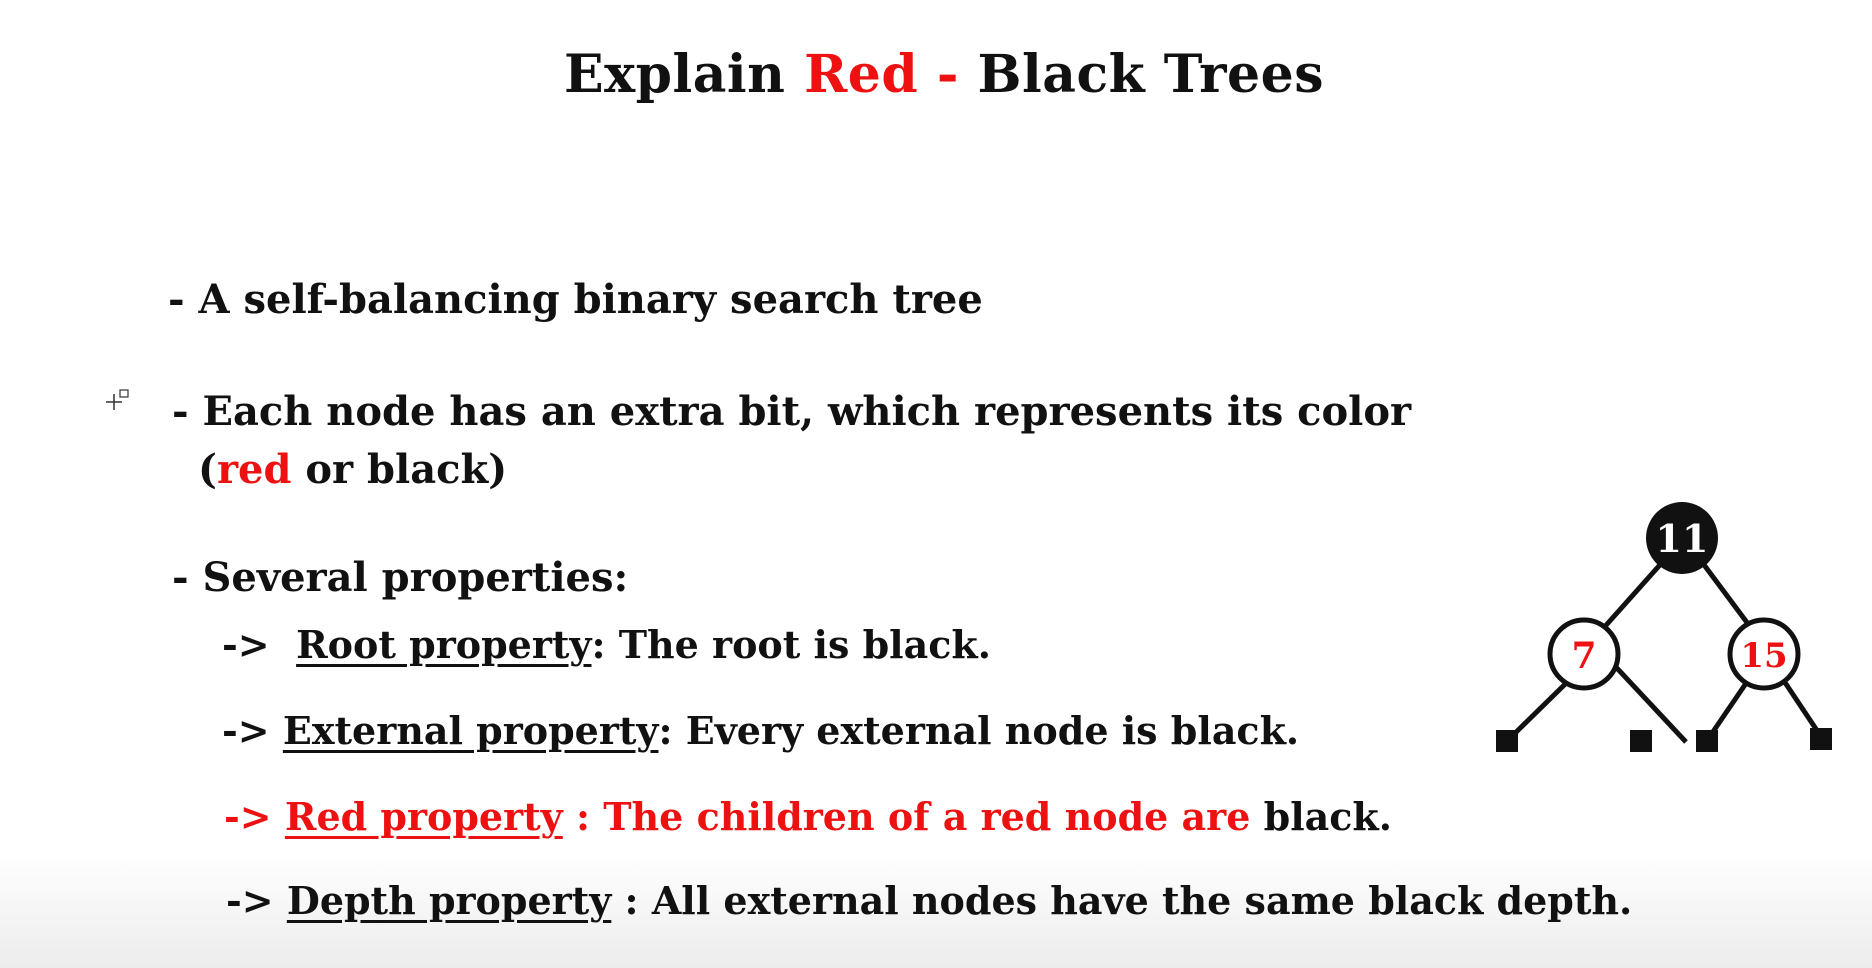 The width and height of the screenshot is (1872, 968). I want to click on node-right-label: 15, so click(1763, 656).